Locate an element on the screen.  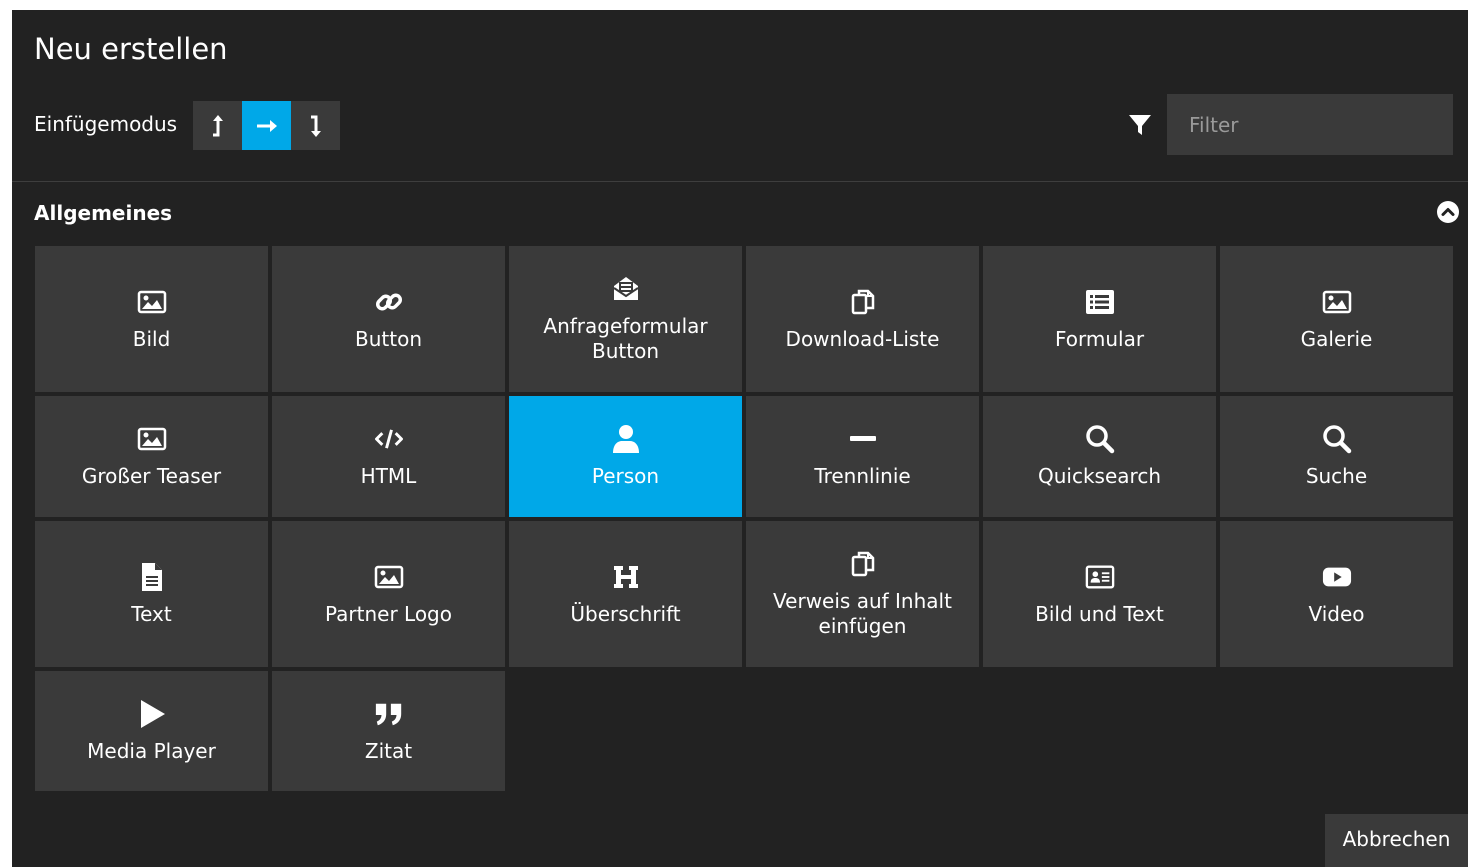
insert-mode-inside-button is located at coordinates (315, 125).